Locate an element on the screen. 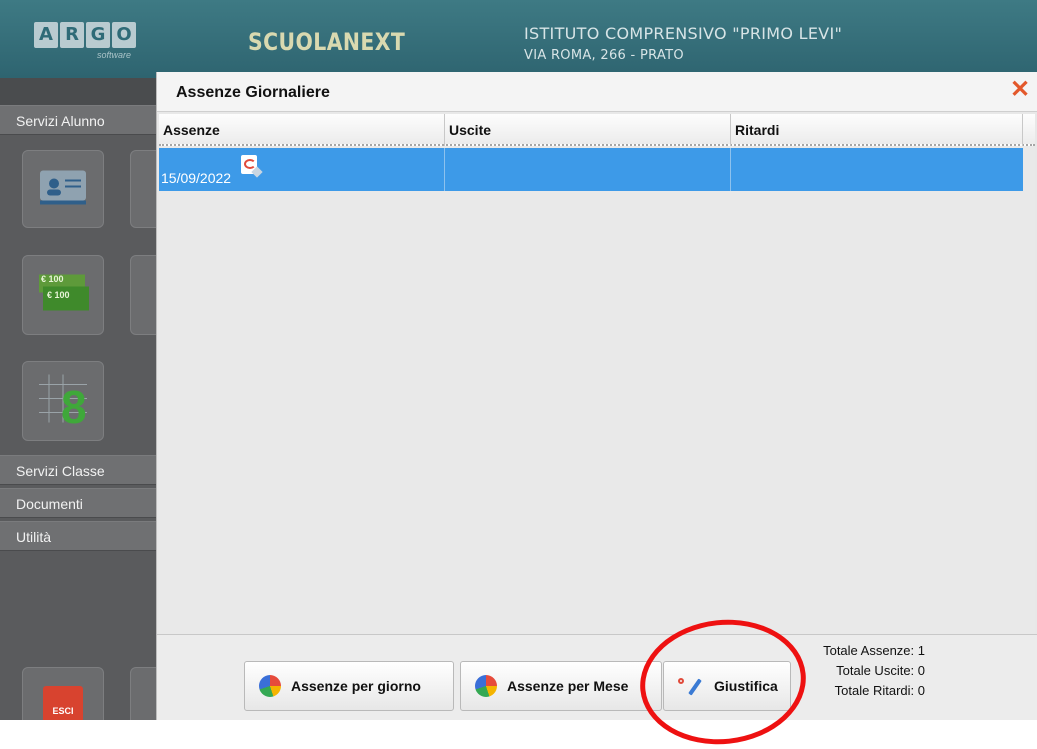 This screenshot has width=1037, height=749. cell-ritardi is located at coordinates (877, 169).